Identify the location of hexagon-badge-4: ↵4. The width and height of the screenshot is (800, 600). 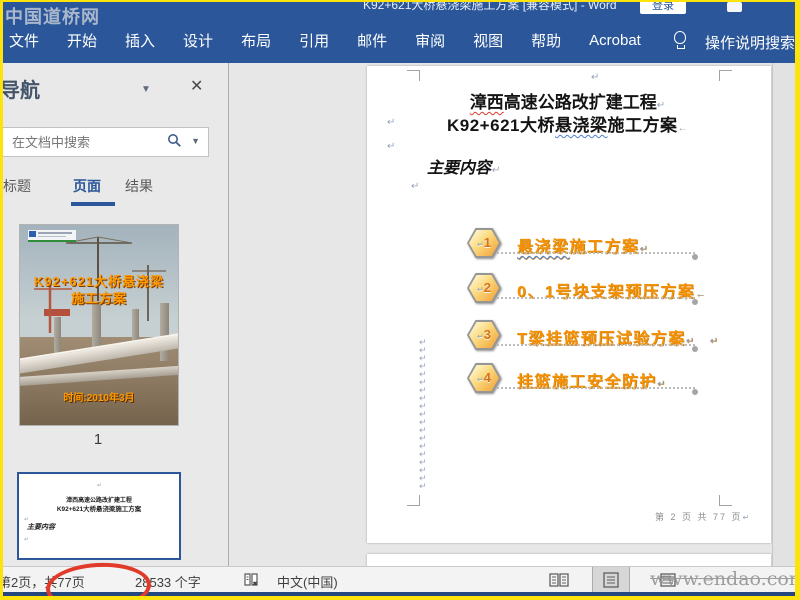
(484, 378).